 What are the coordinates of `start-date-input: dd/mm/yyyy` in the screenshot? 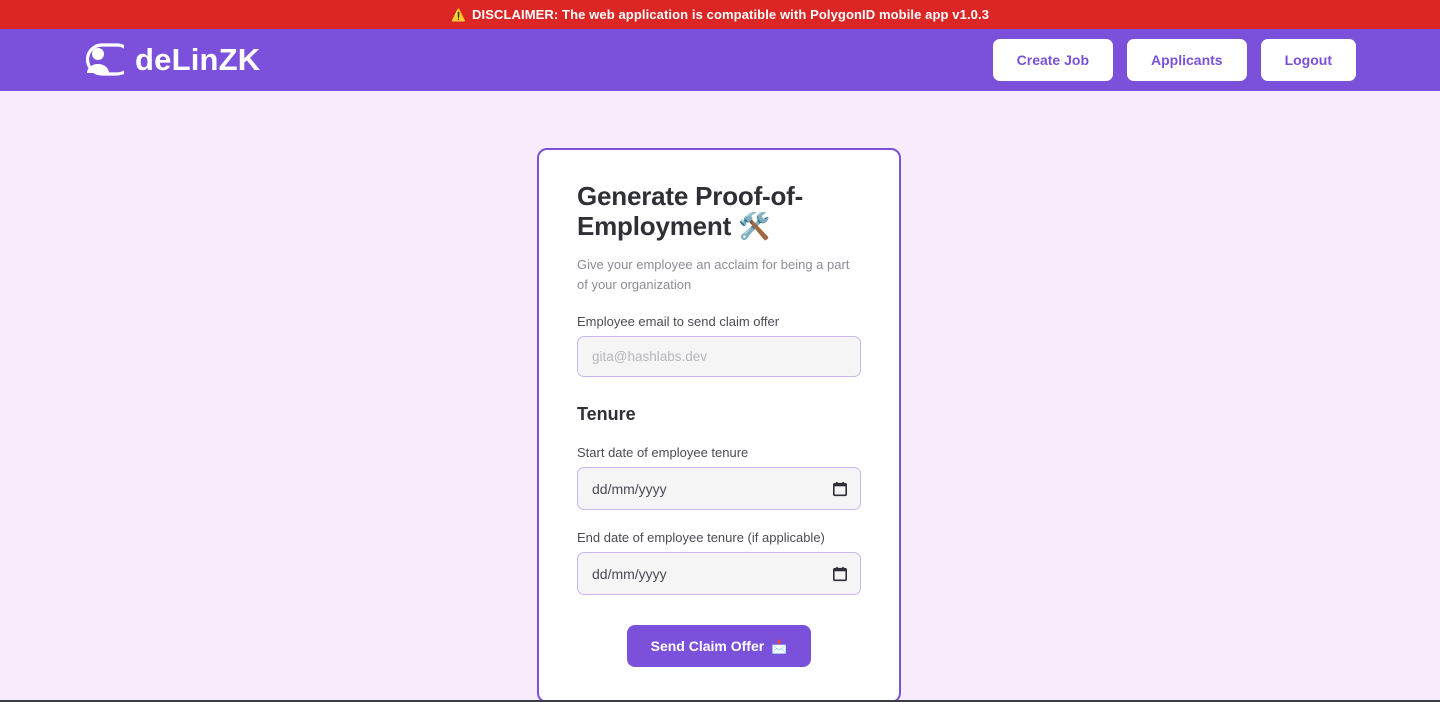 It's located at (719, 489).